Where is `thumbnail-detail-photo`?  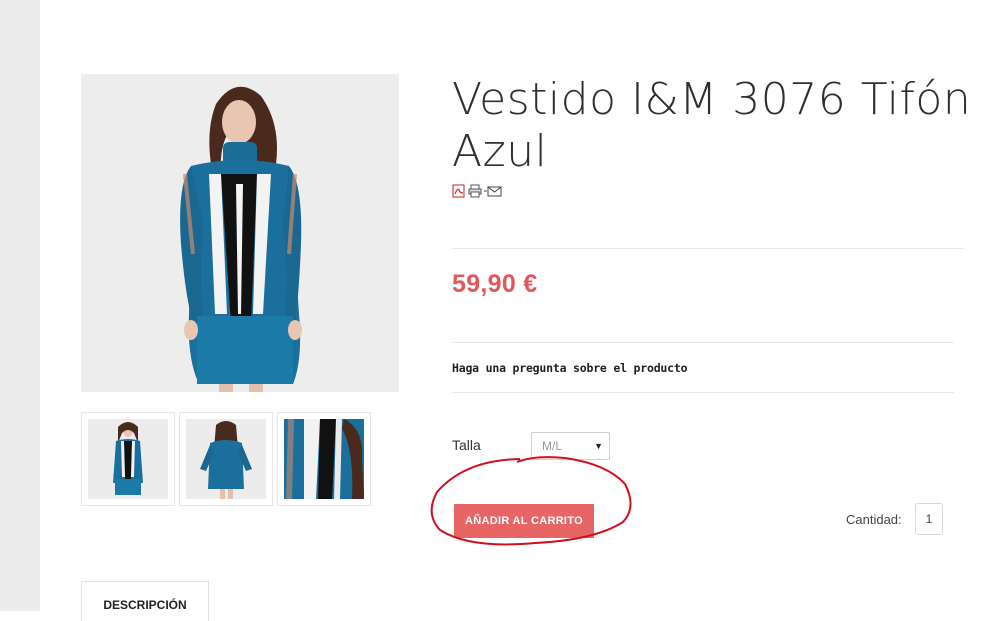 thumbnail-detail-photo is located at coordinates (324, 459).